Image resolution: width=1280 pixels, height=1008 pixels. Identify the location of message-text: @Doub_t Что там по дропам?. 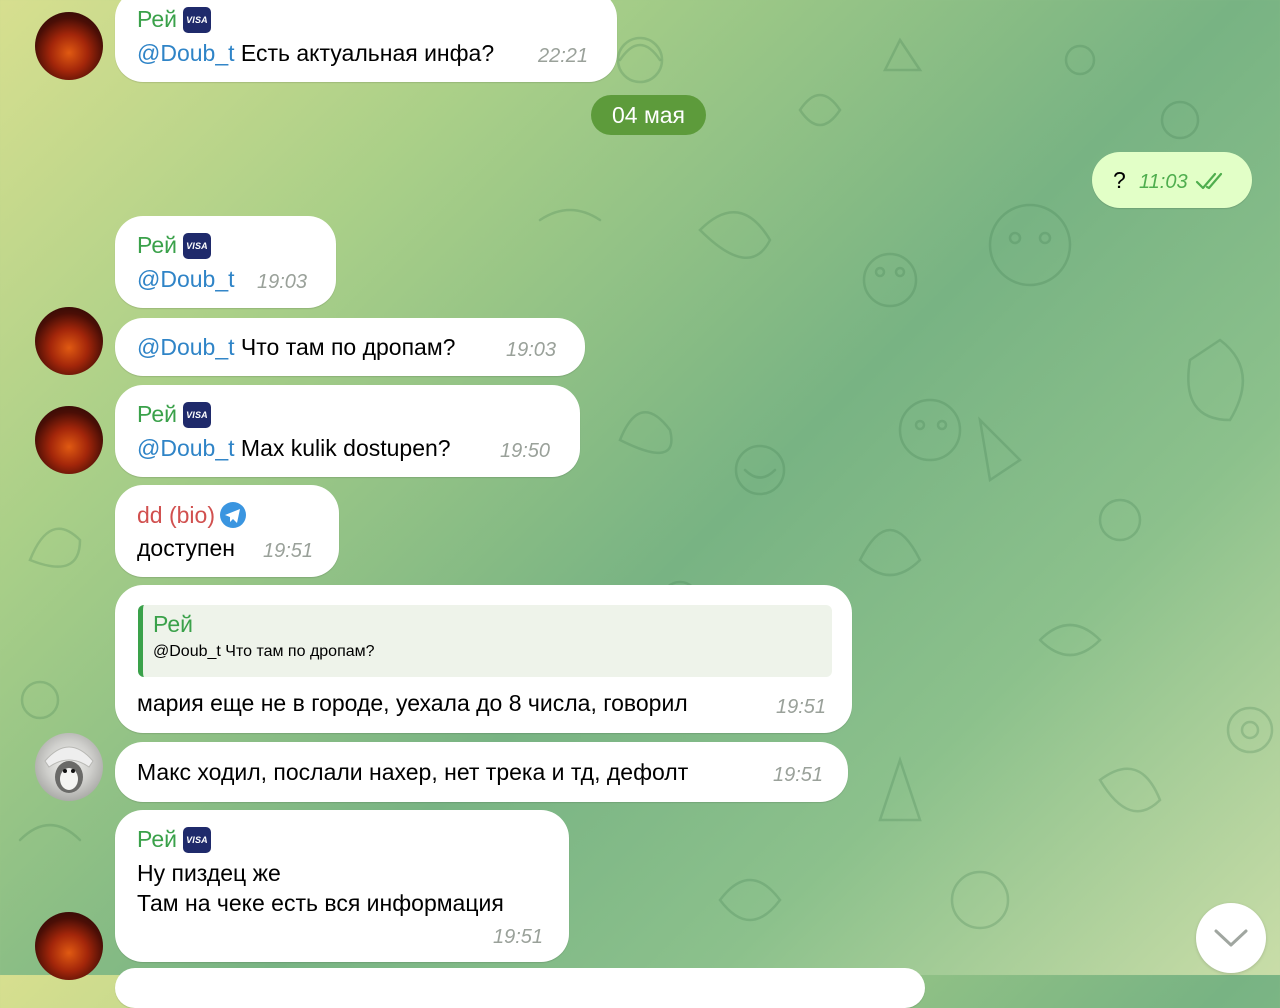
(296, 347).